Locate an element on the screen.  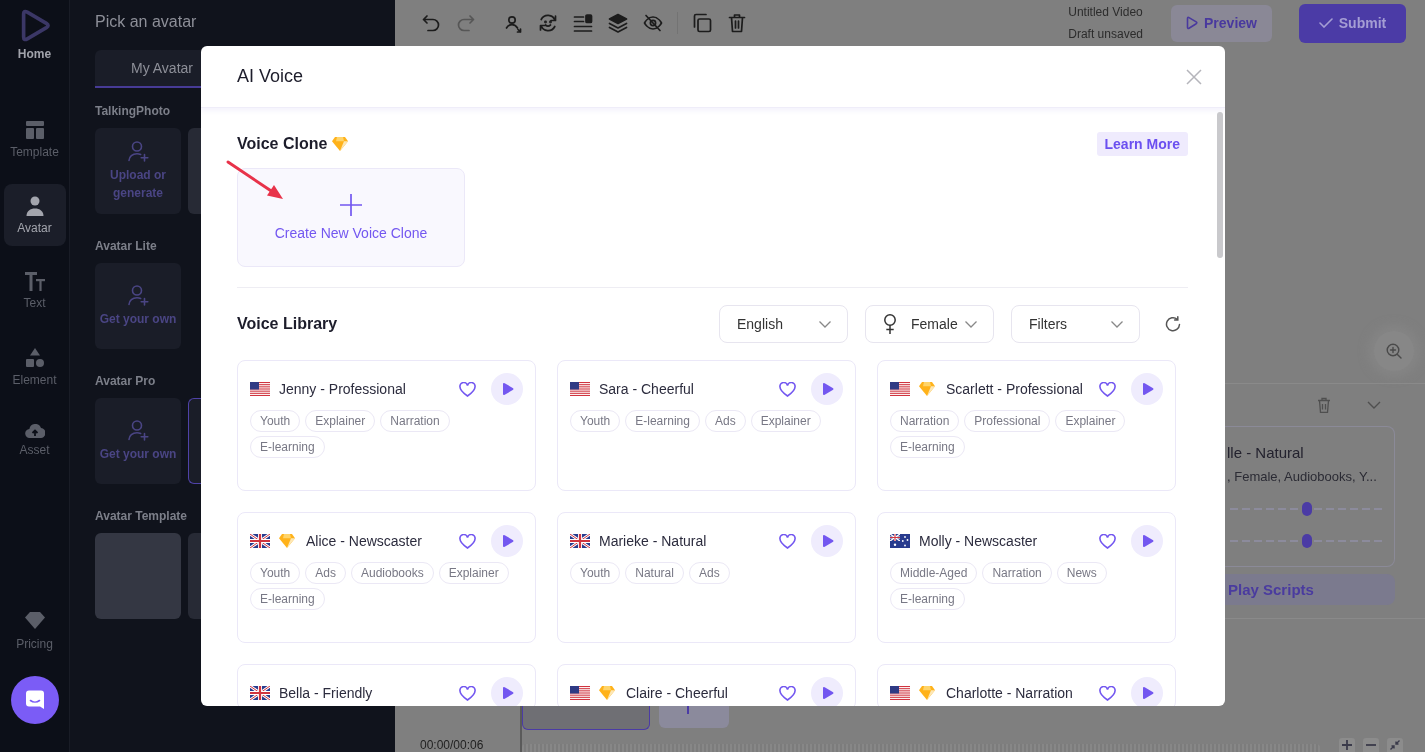
shapes-icon is located at coordinates (34, 358).